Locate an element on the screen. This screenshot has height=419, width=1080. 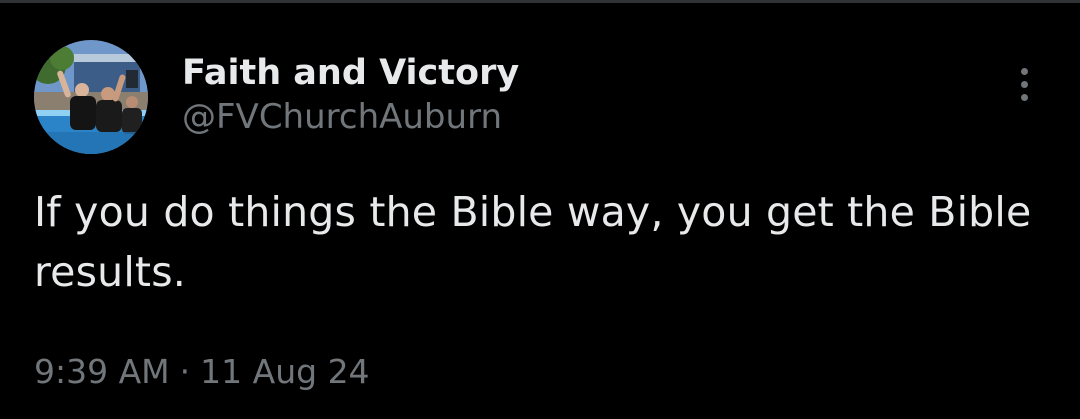
tweet-date: 11 Aug 24 is located at coordinates (285, 371).